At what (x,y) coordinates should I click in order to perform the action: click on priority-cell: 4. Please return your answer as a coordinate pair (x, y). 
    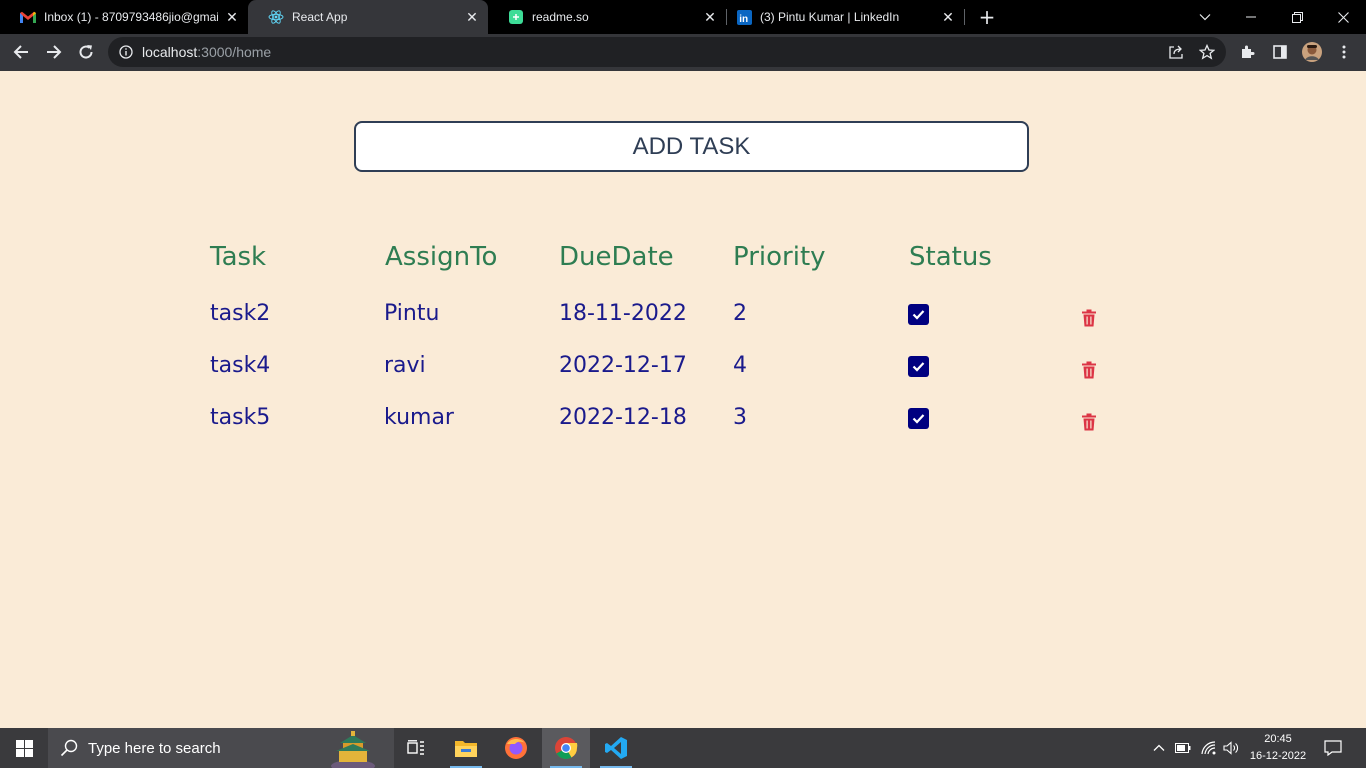
    Looking at the image, I should click on (740, 365).